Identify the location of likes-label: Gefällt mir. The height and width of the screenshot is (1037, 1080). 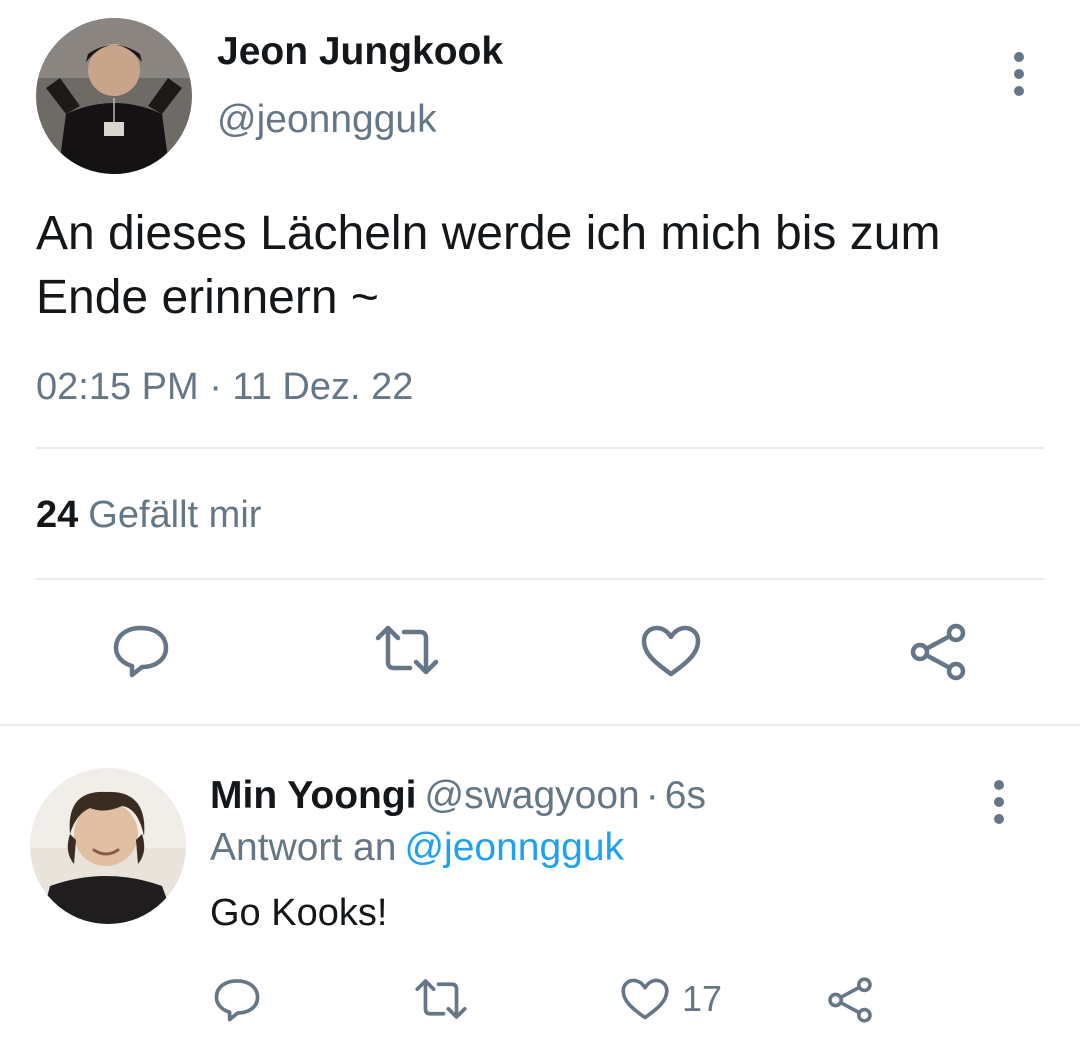
(175, 515).